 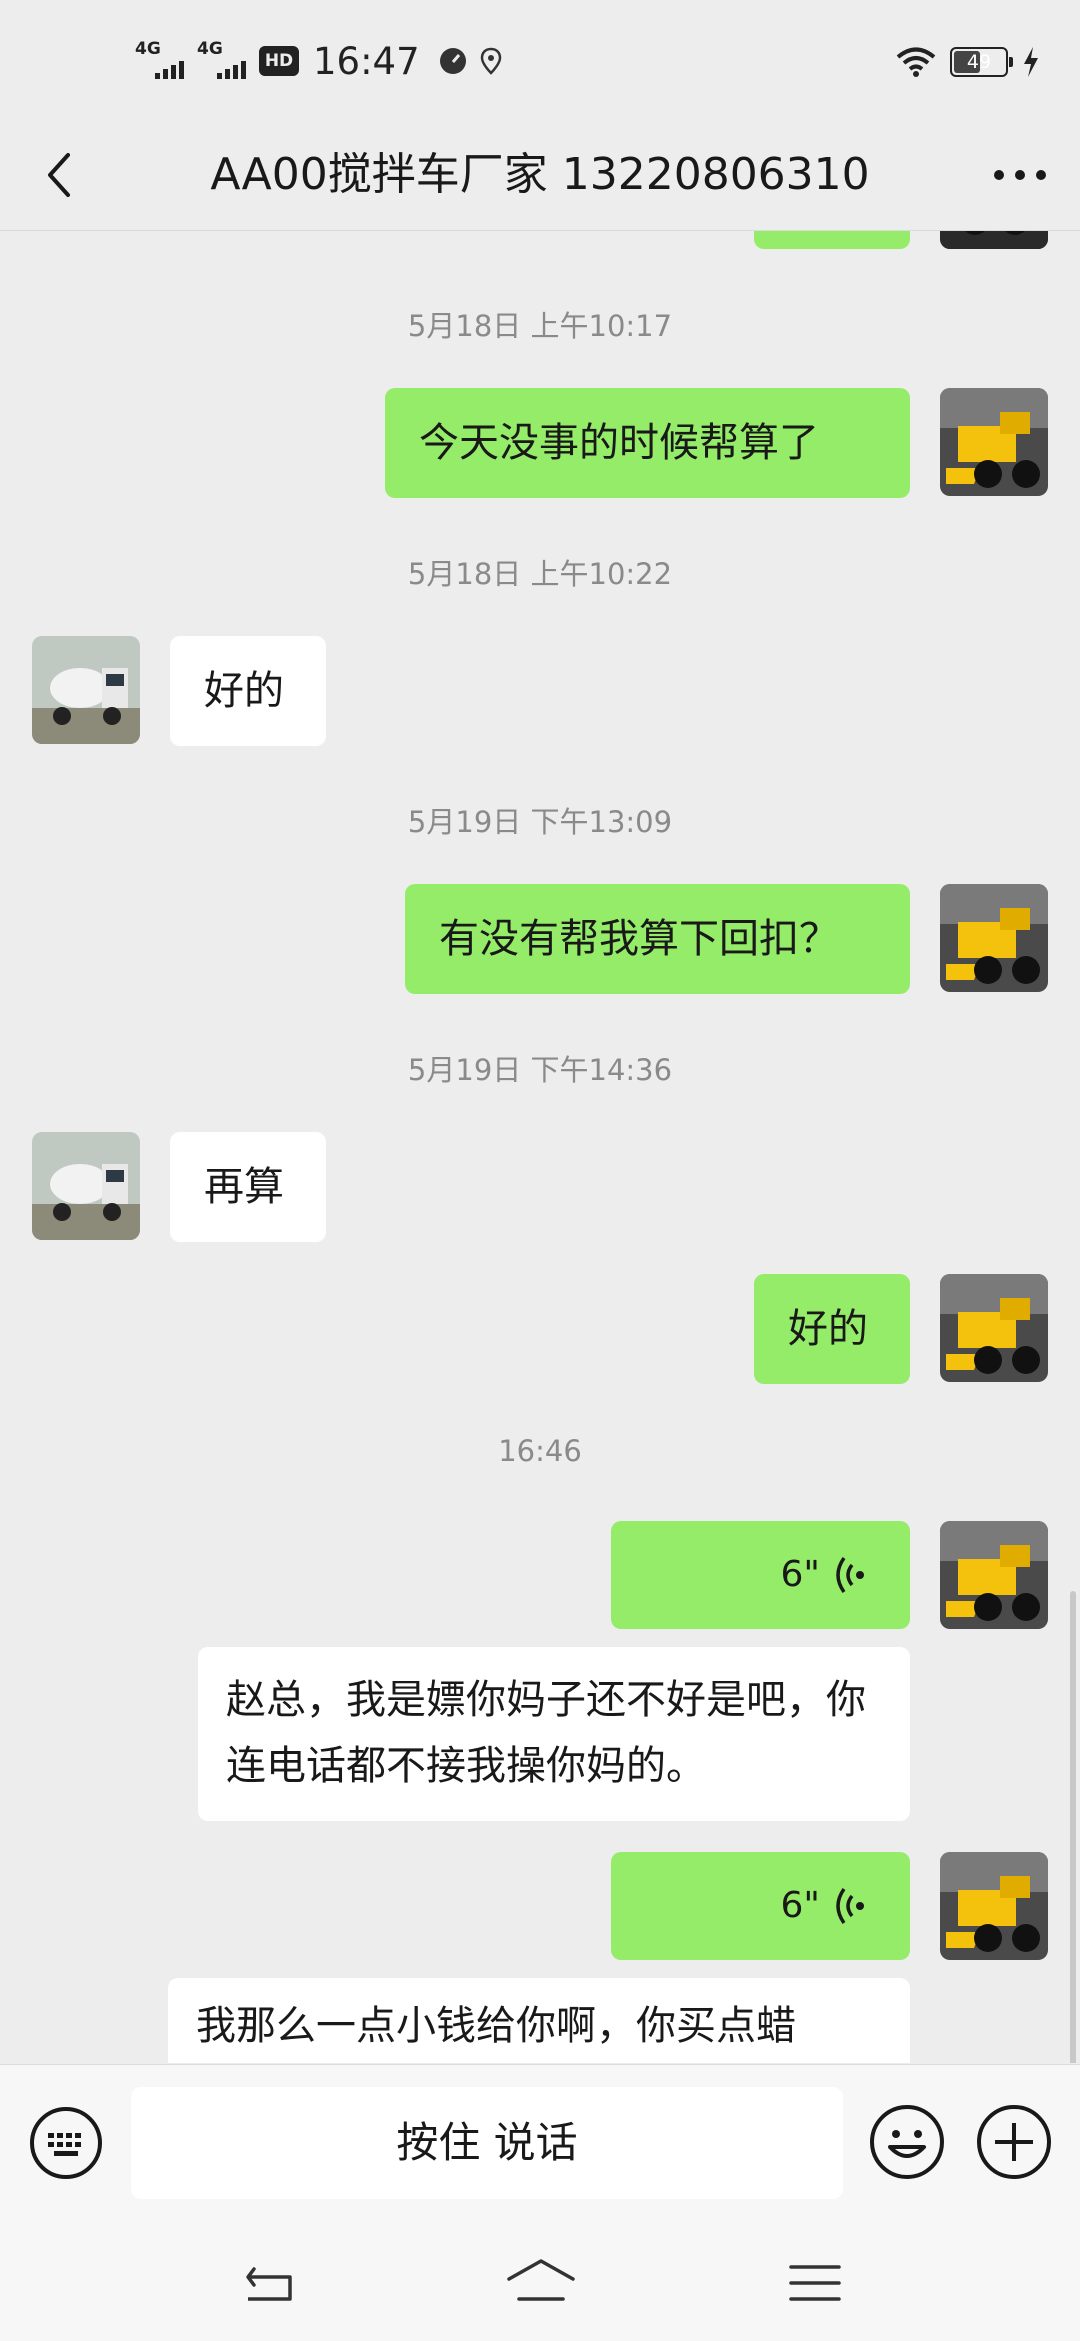 What do you see at coordinates (832, 240) in the screenshot?
I see `message-bubble-partial` at bounding box center [832, 240].